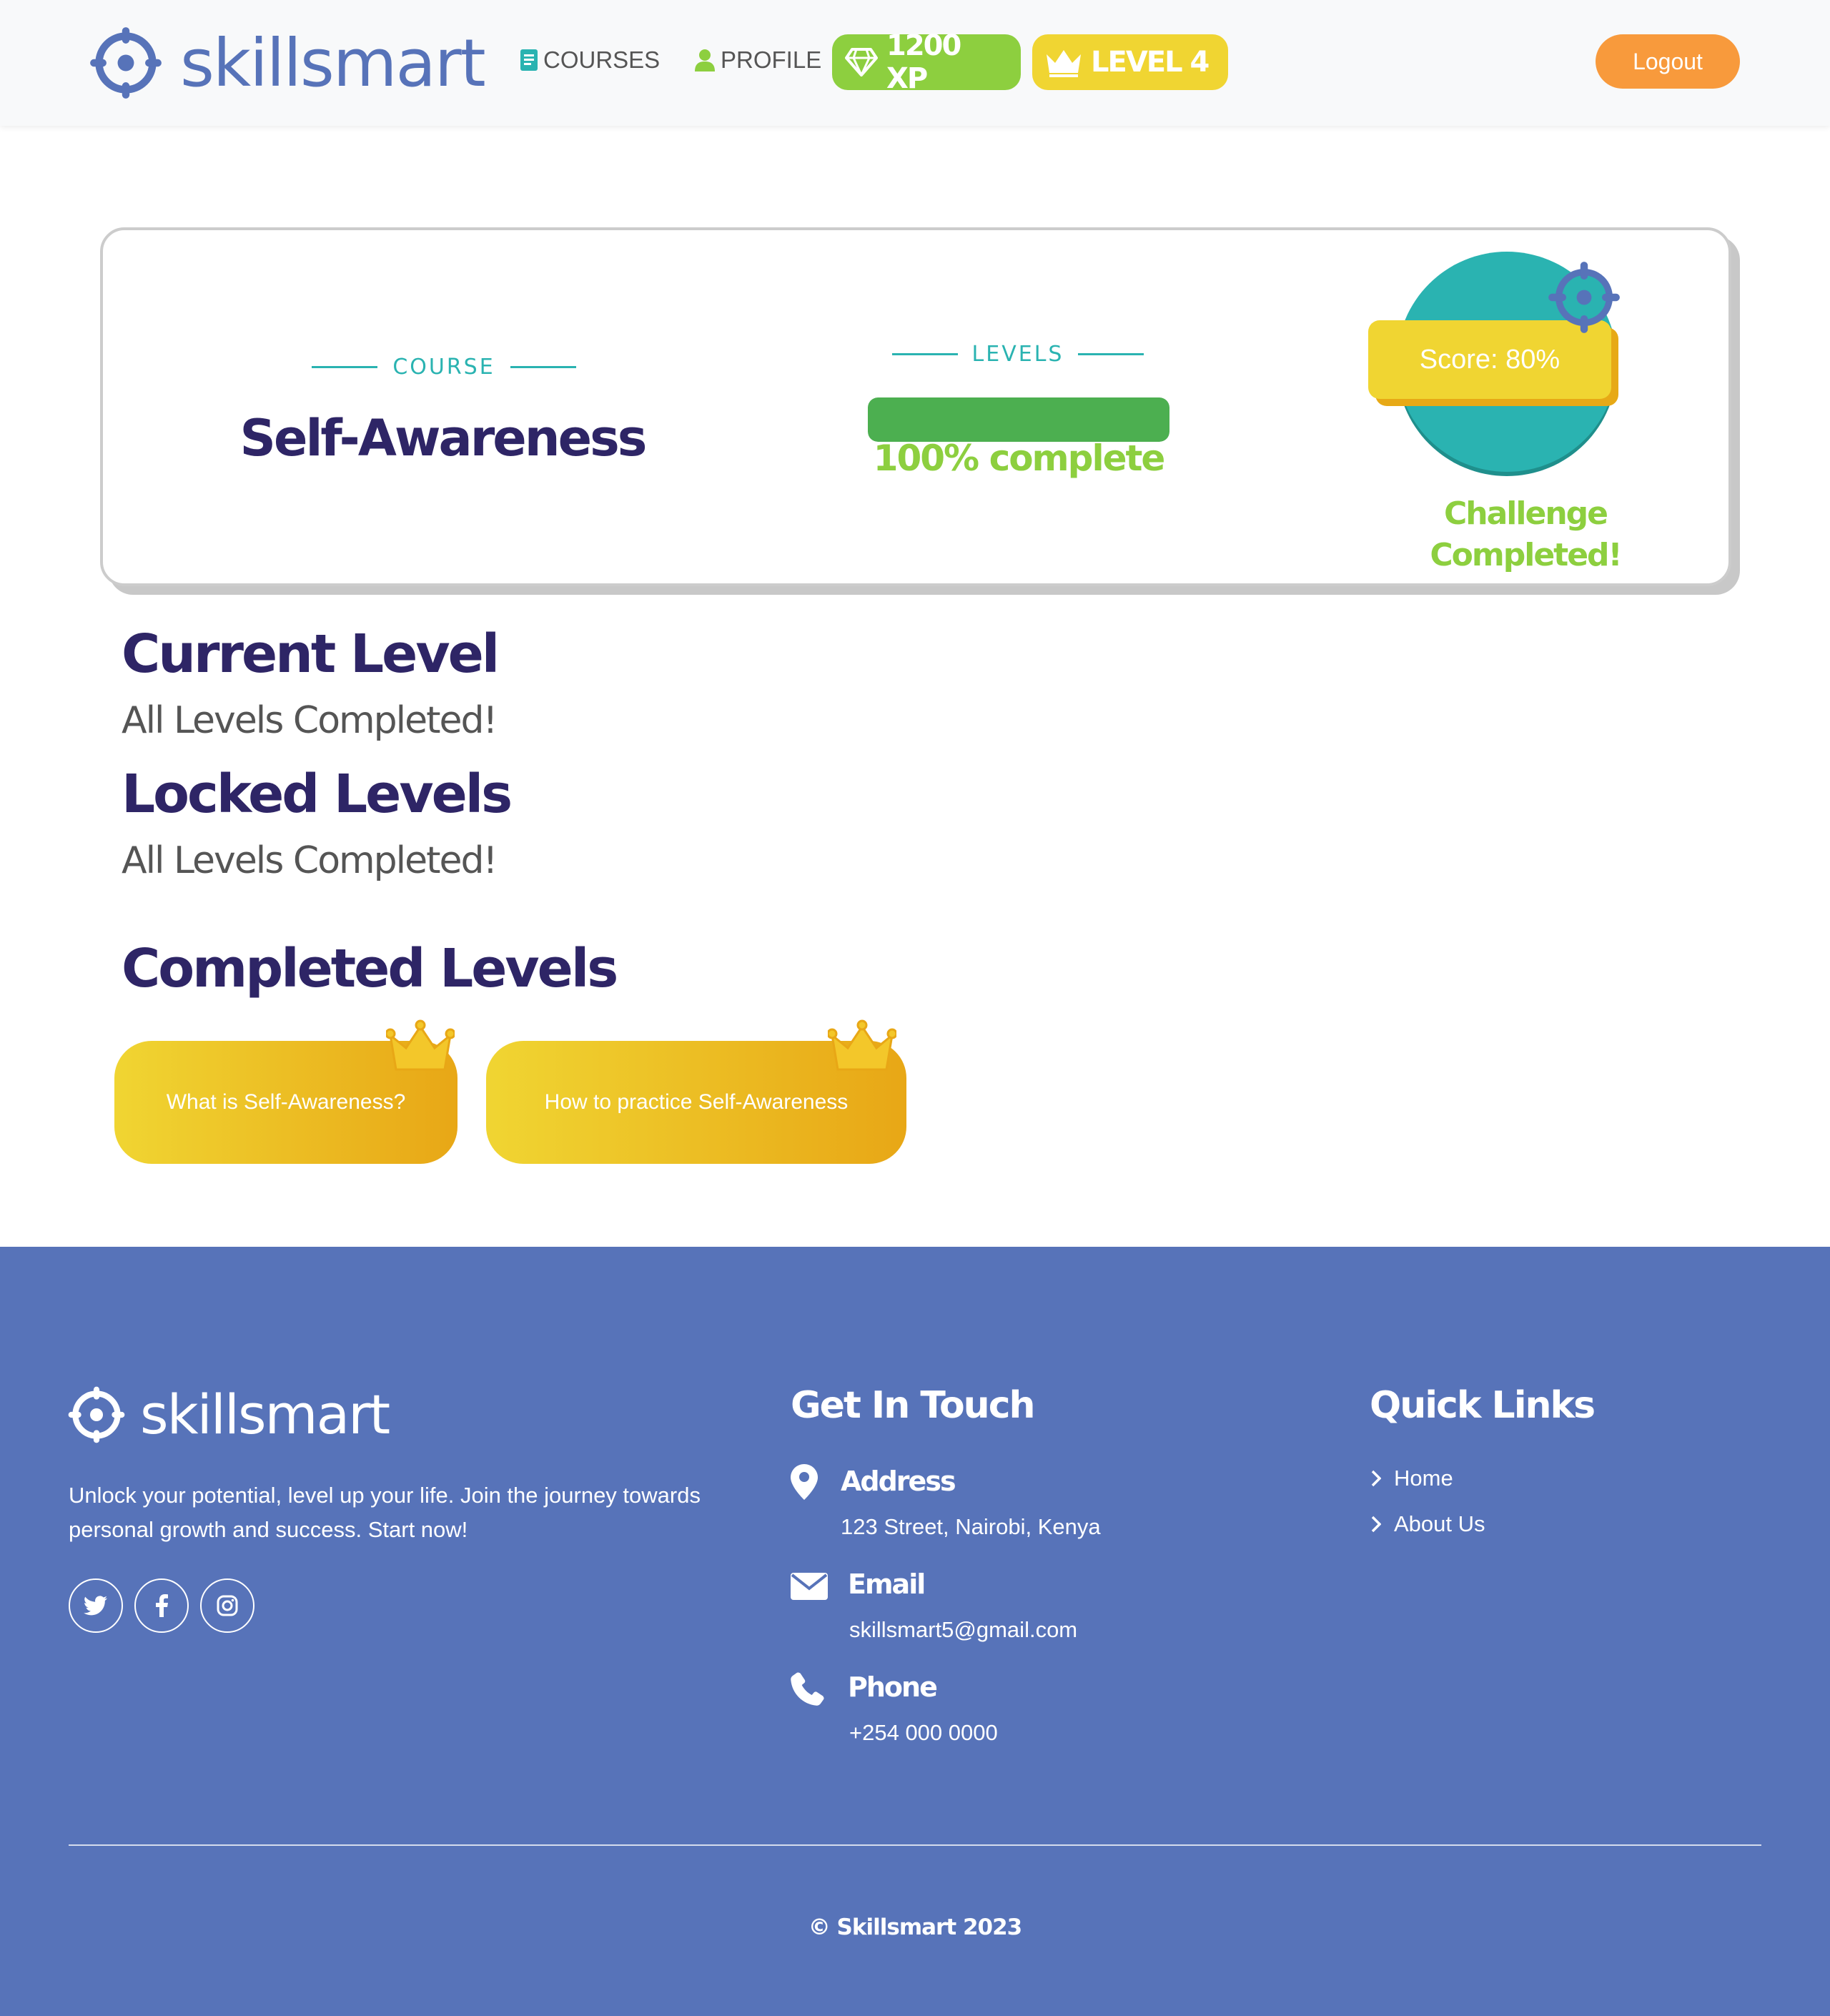  I want to click on phone-link: +254 000 0000, so click(923, 1733).